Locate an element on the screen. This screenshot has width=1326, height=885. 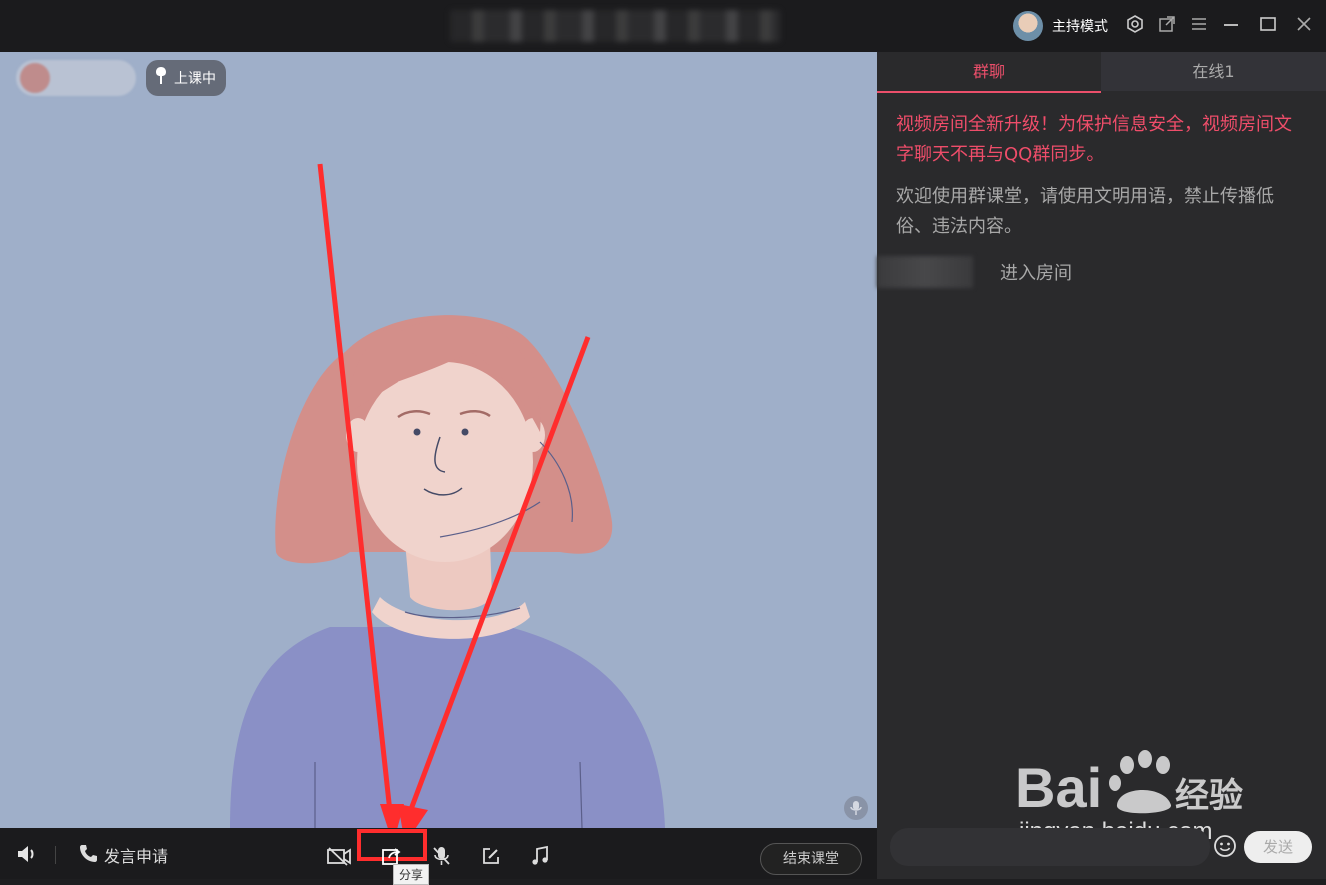
join-user-blurred is located at coordinates (925, 272).